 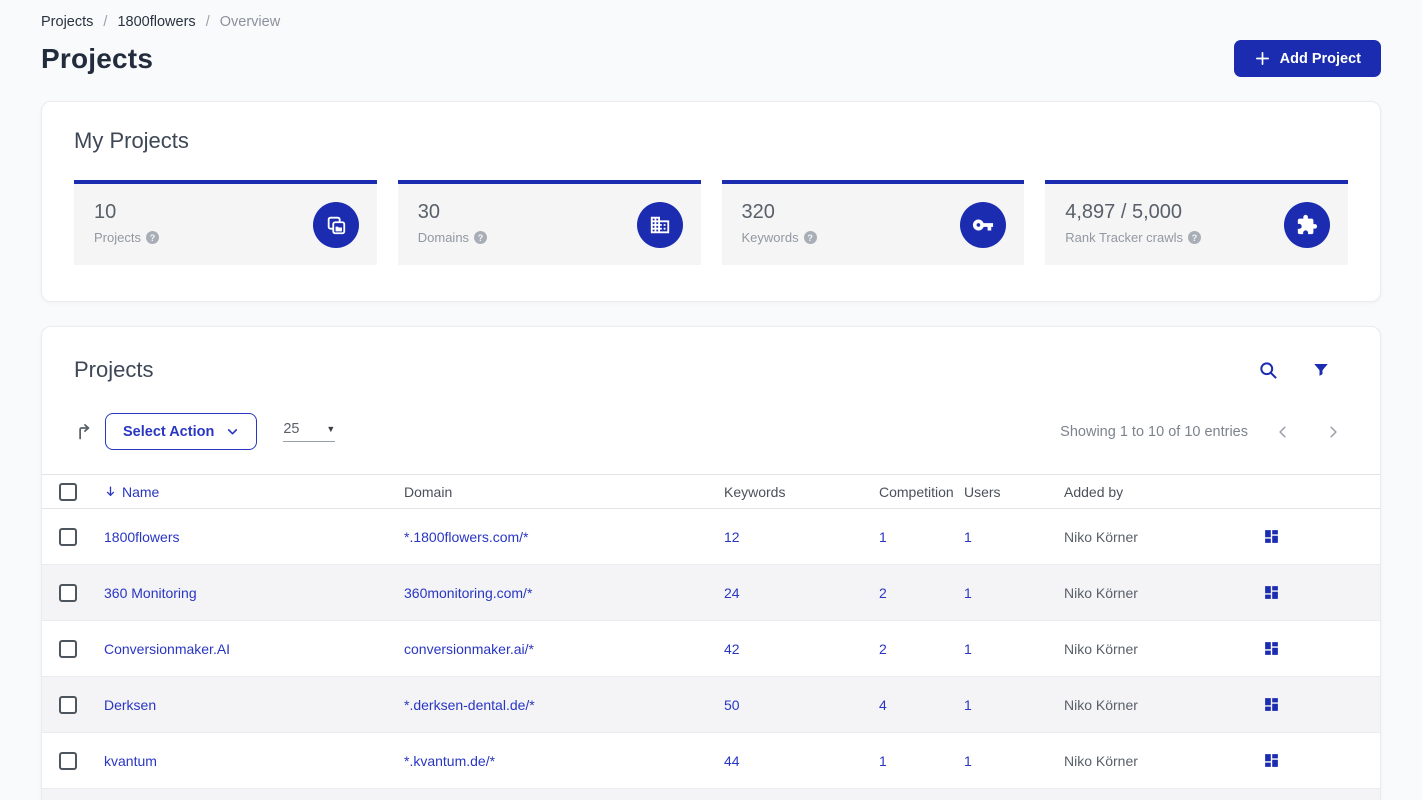 I want to click on filter-button, so click(x=1321, y=370).